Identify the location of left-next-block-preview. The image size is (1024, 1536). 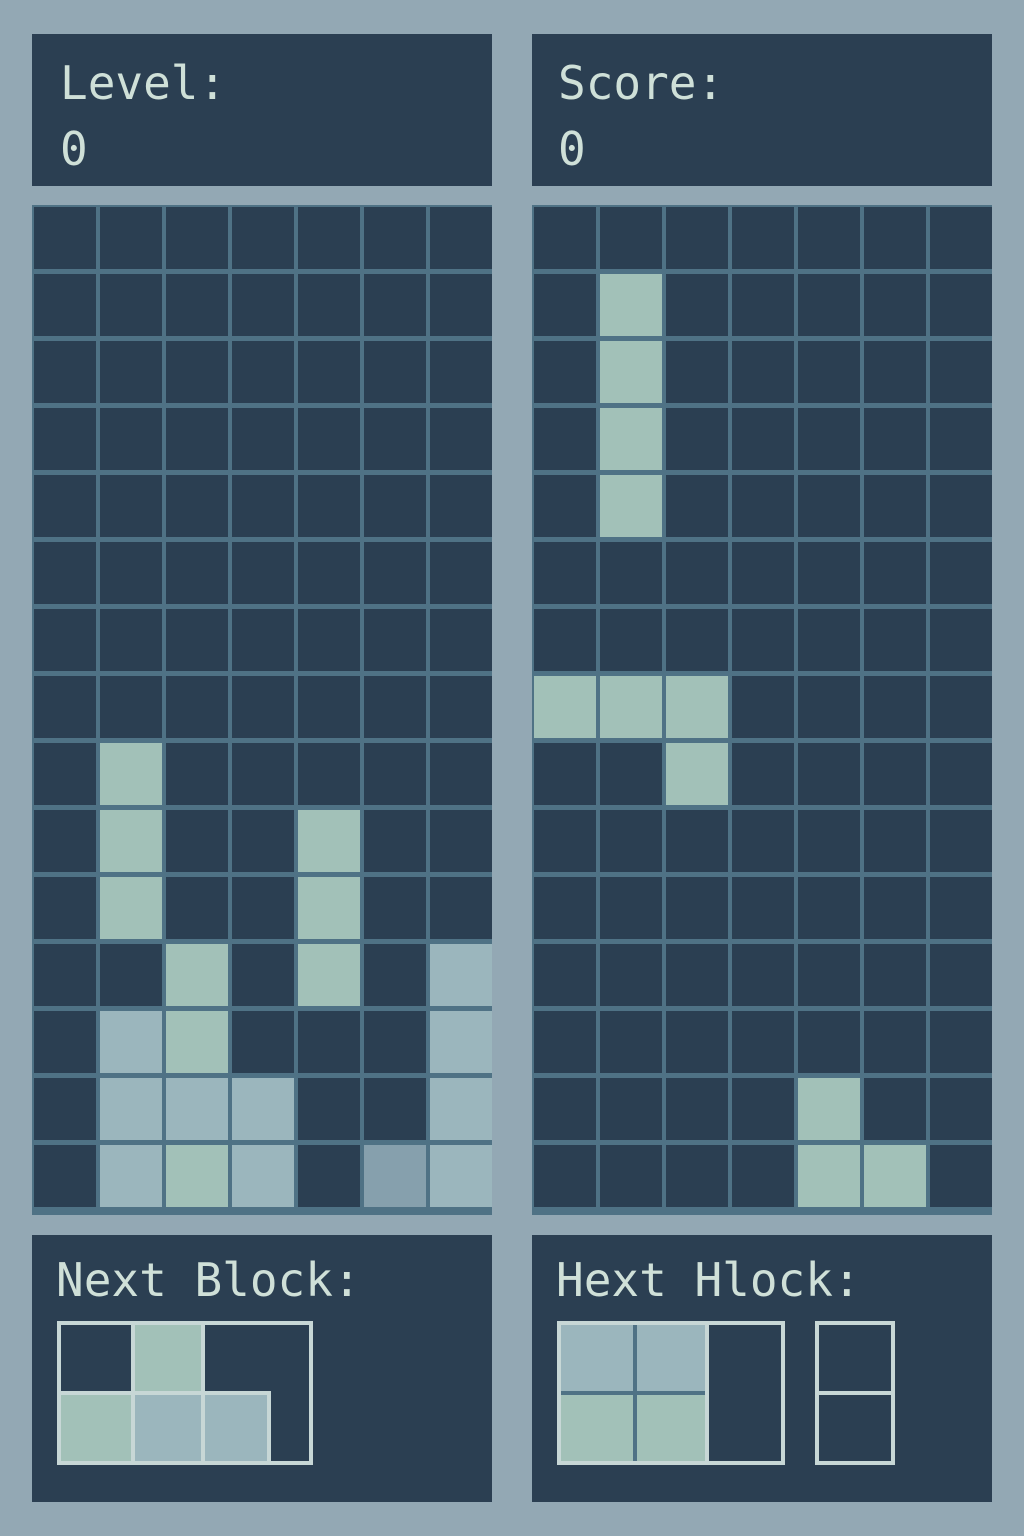
(185, 1393).